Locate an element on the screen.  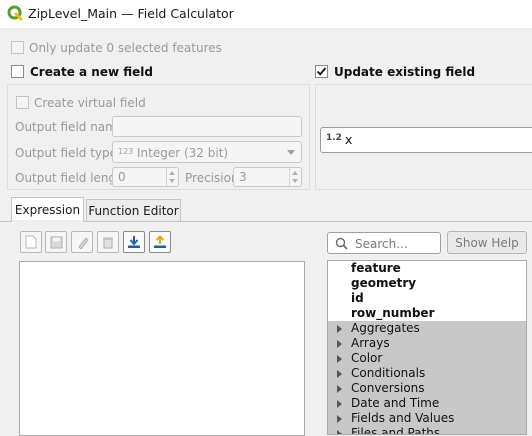
output-name-input is located at coordinates (207, 126).